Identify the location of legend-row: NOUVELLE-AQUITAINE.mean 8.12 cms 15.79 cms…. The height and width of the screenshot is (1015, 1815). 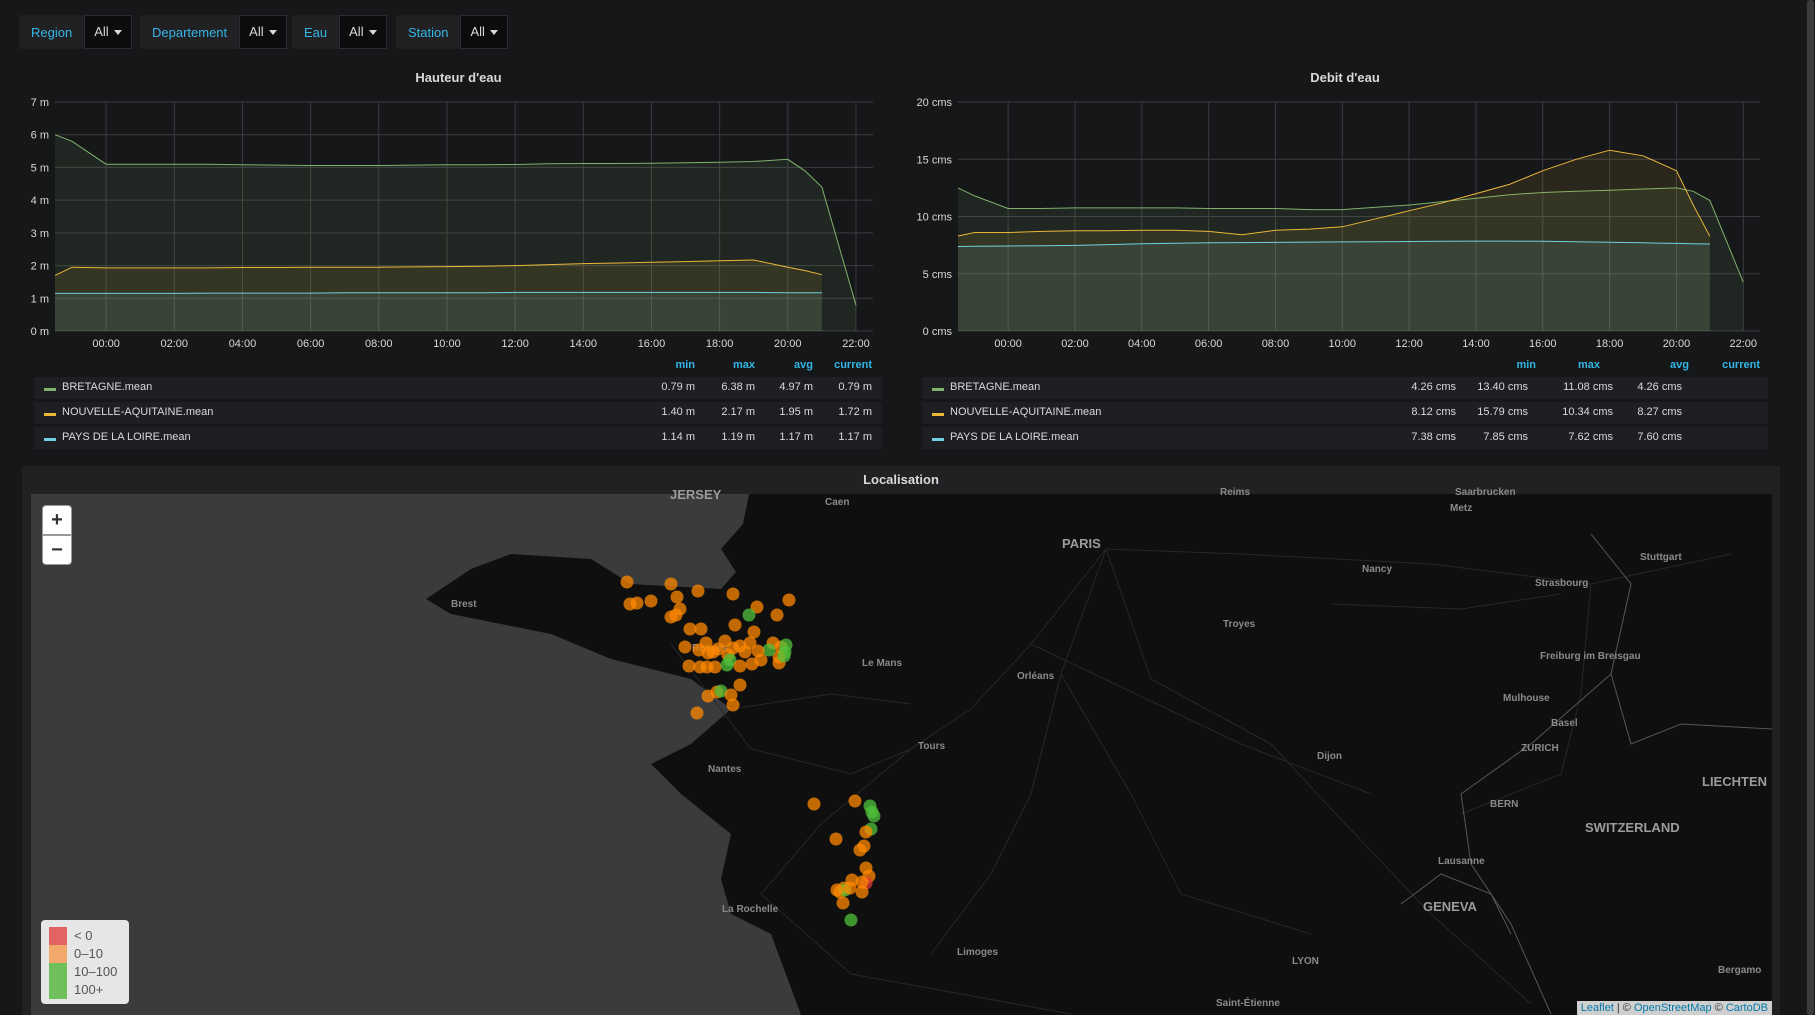
(1345, 413).